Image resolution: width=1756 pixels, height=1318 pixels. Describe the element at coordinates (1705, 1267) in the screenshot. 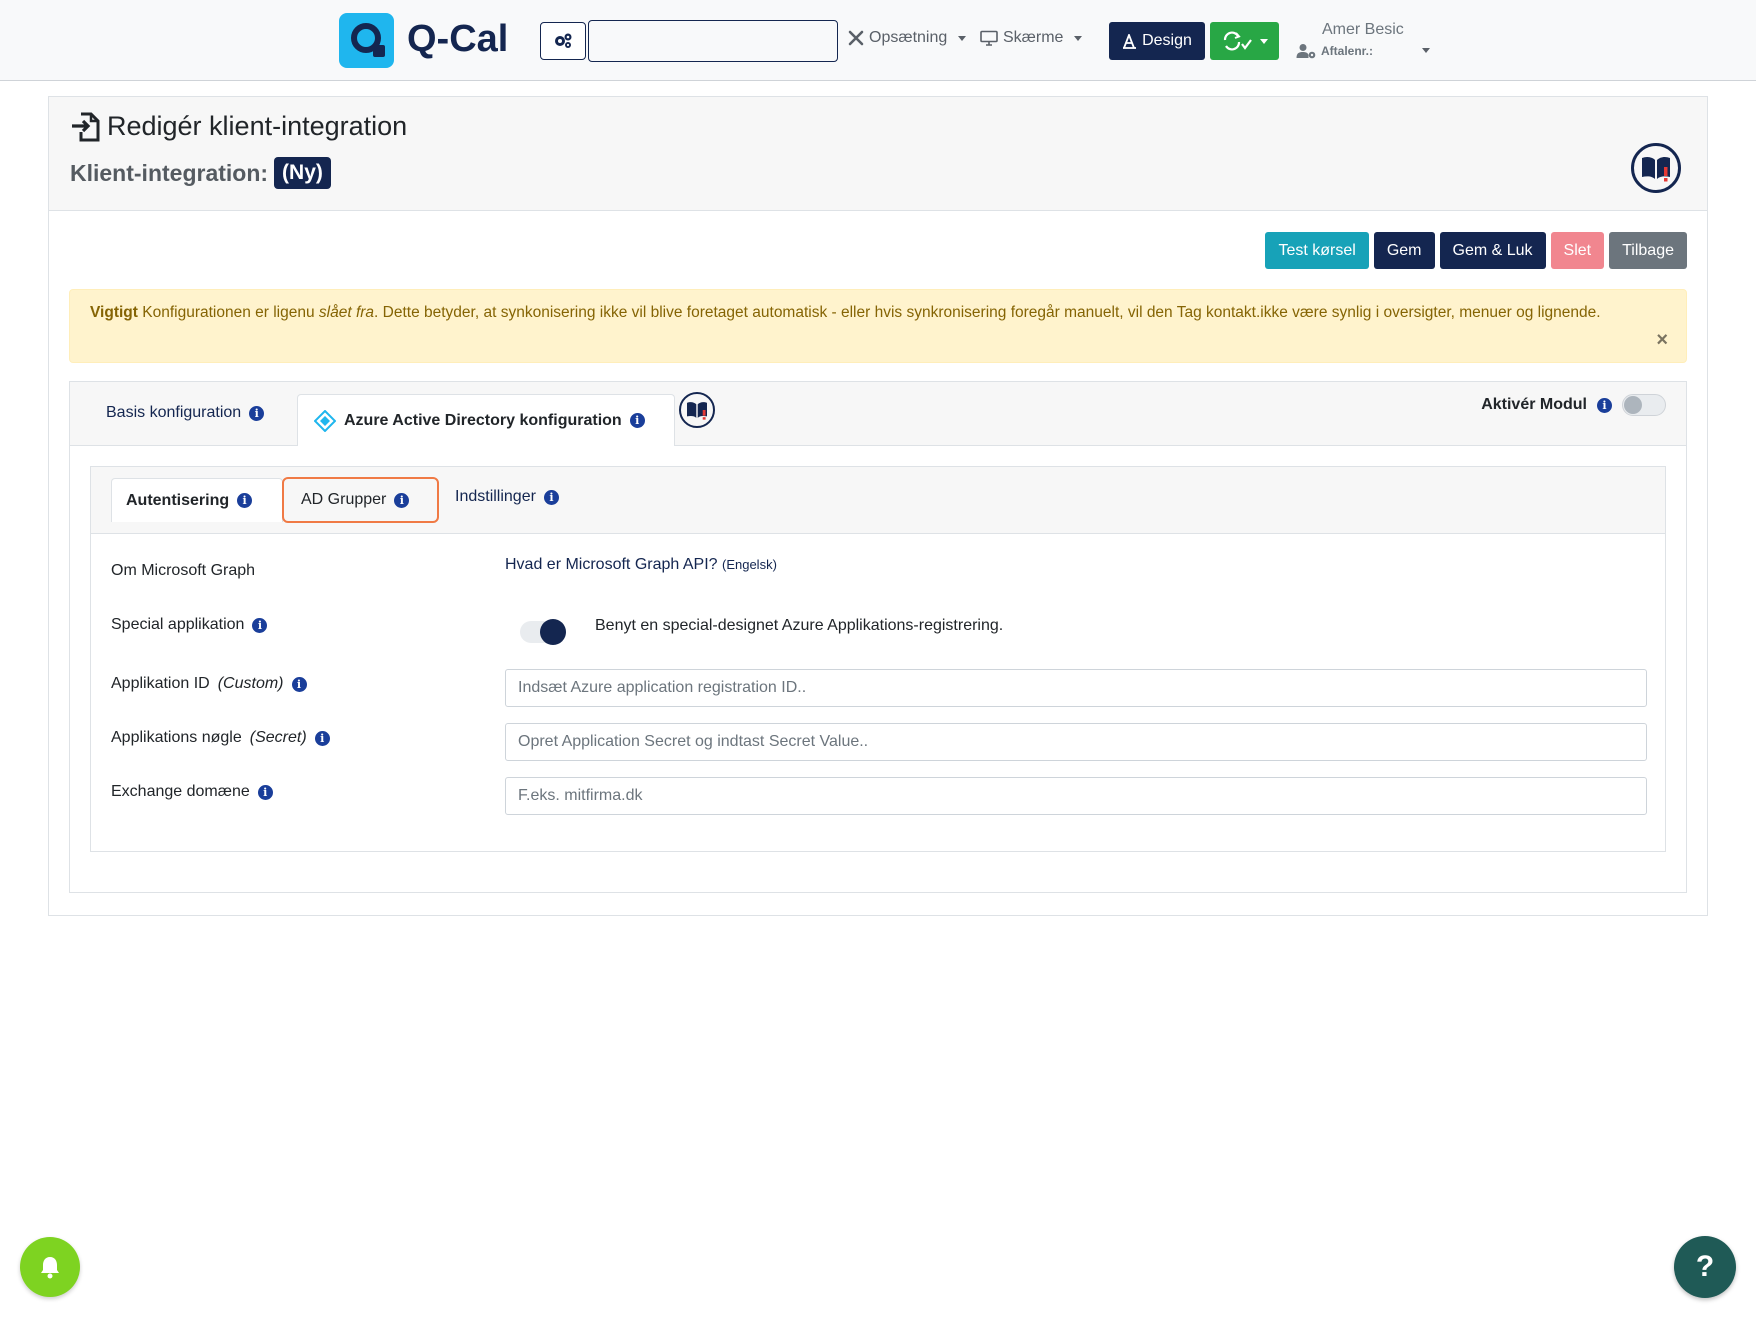

I see `help-button: ?` at that location.